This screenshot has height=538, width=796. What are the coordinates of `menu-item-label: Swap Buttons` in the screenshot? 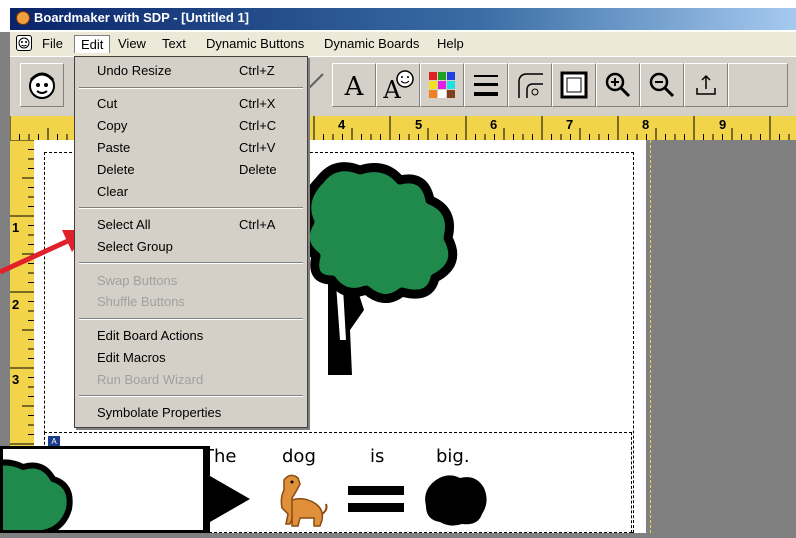 It's located at (137, 280).